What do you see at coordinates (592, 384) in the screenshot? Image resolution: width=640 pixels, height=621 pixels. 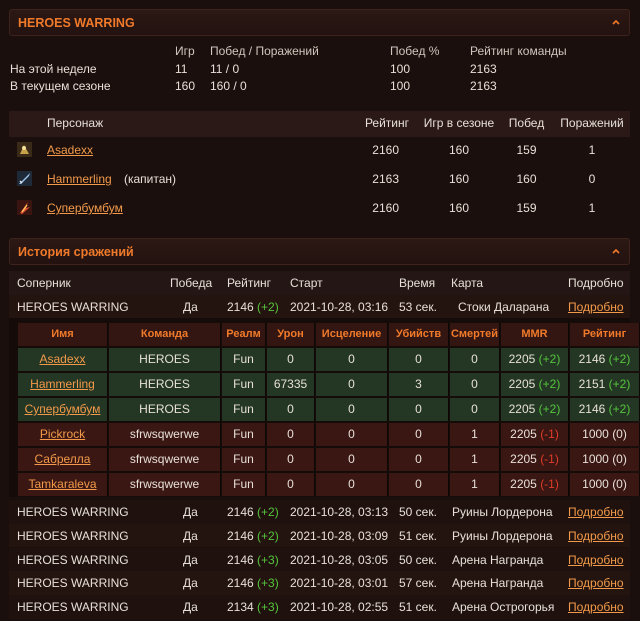 I see `player-rating-value: 2151` at bounding box center [592, 384].